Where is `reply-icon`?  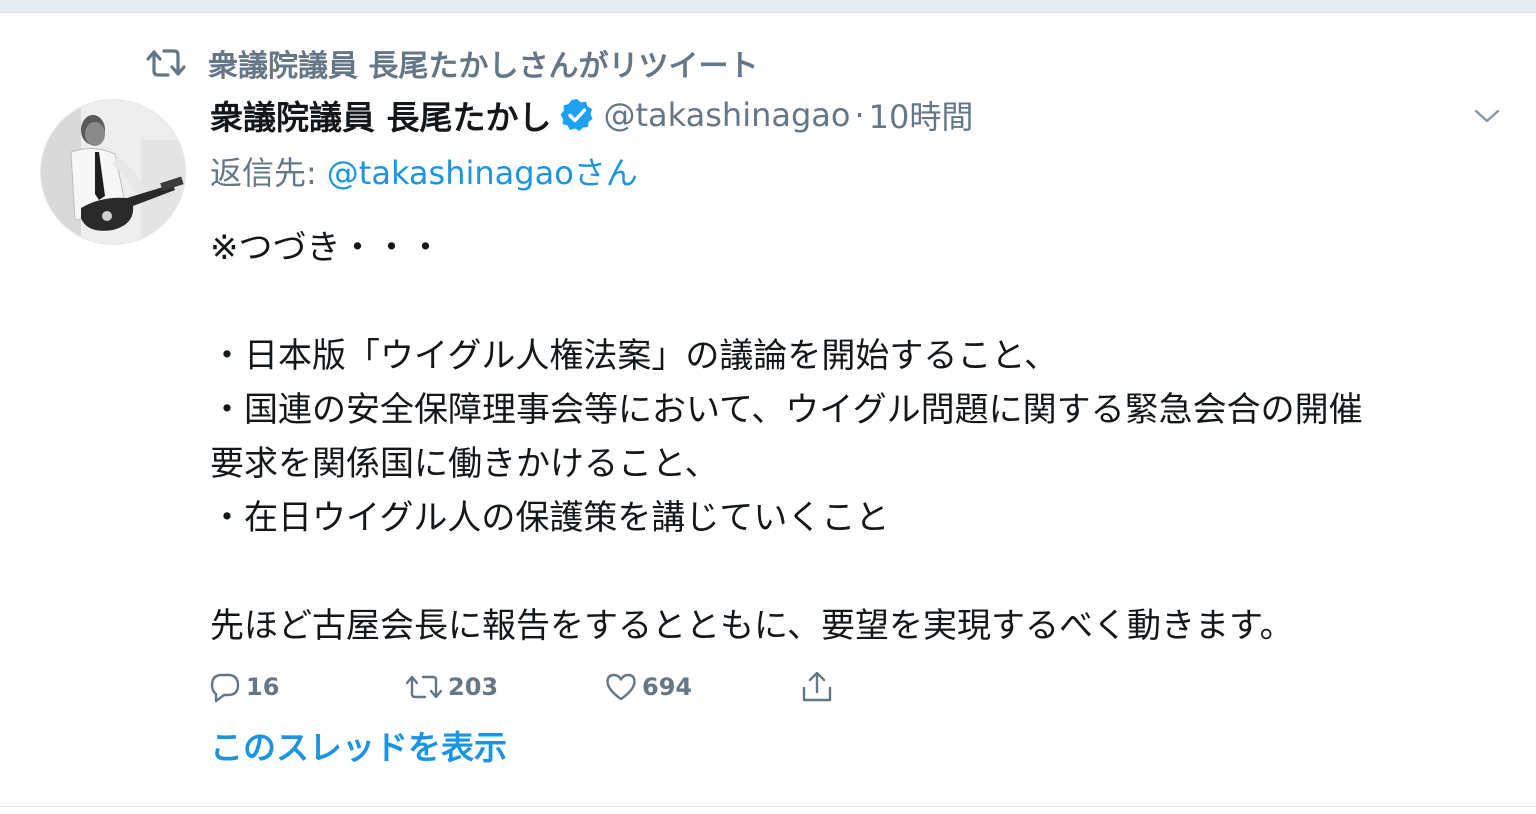 reply-icon is located at coordinates (225, 688).